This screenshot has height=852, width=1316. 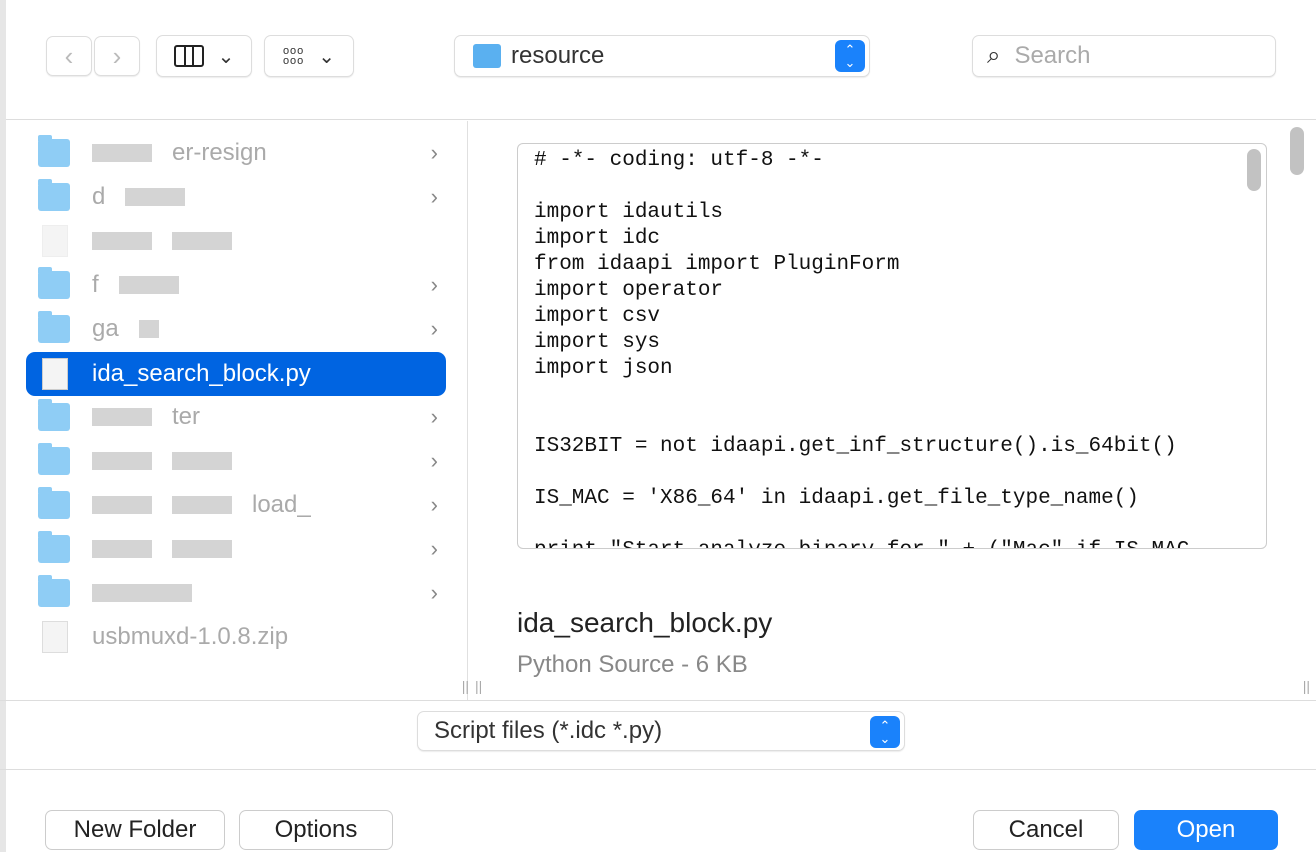 What do you see at coordinates (645, 622) in the screenshot?
I see `preview-filename: ida_search_block.py` at bounding box center [645, 622].